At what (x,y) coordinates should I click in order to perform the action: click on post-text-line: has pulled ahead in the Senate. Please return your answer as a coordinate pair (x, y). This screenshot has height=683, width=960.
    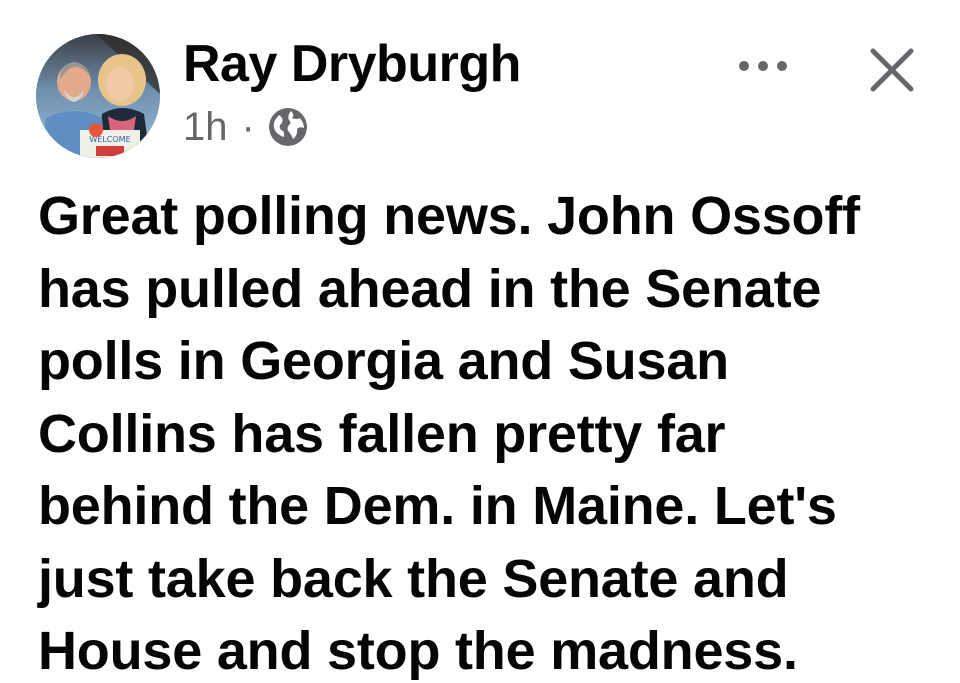
    Looking at the image, I should click on (430, 288).